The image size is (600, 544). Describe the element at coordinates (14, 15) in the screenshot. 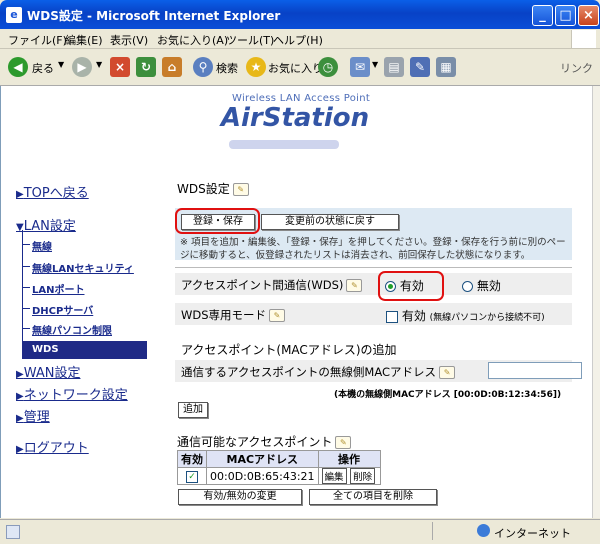

I see `ie-icon: e` at that location.